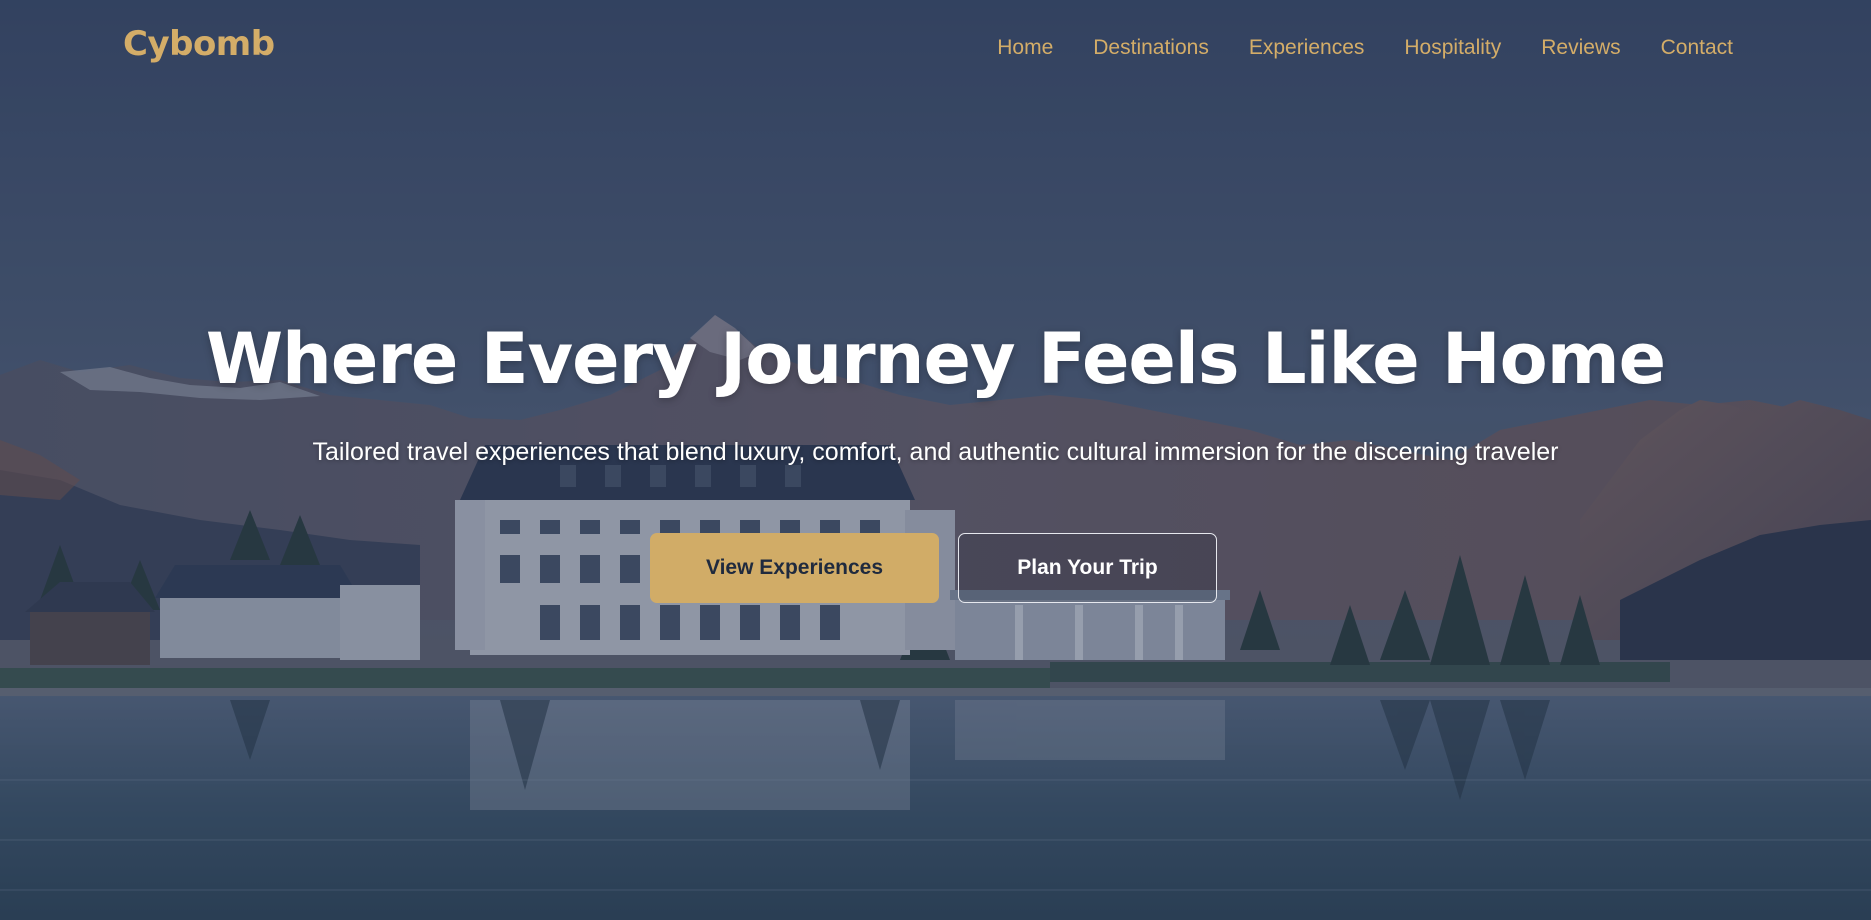  What do you see at coordinates (199, 44) in the screenshot?
I see `brand-logo: Cybomb` at bounding box center [199, 44].